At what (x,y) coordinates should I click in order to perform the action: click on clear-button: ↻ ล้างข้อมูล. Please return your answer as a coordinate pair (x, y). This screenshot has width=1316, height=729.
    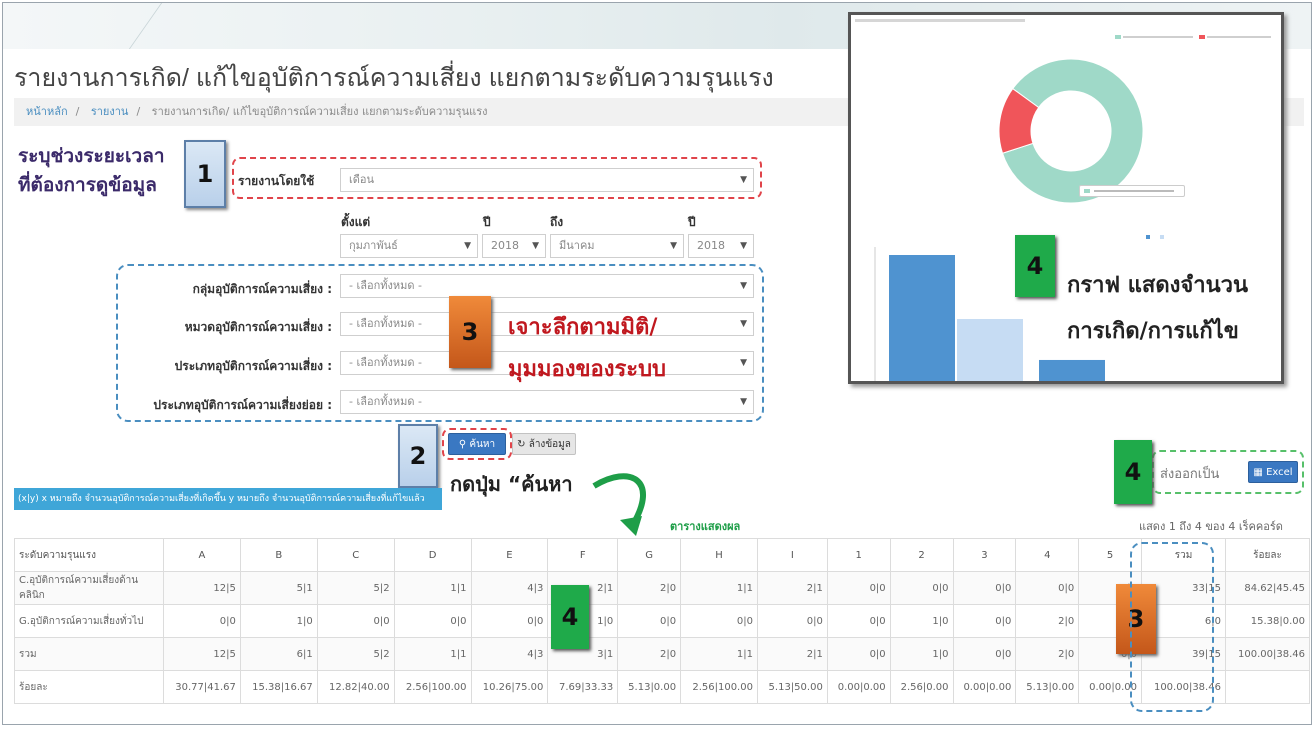
    Looking at the image, I should click on (544, 444).